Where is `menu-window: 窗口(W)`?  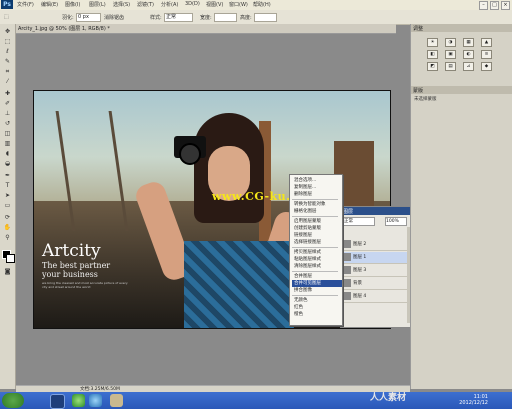 menu-window: 窗口(W) is located at coordinates (238, 4).